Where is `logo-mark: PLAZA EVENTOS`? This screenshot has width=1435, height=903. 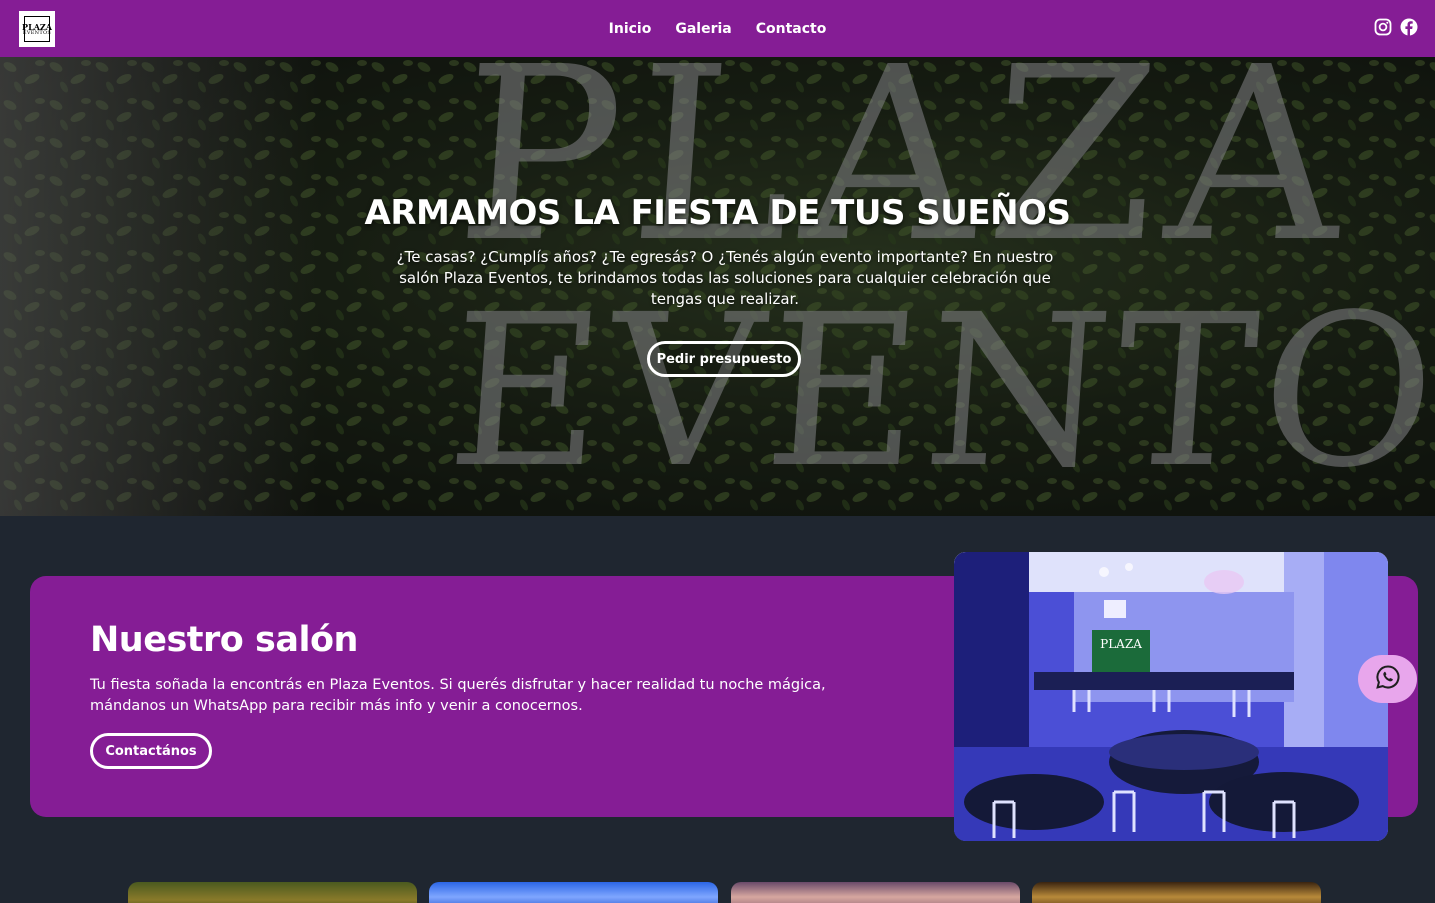 logo-mark: PLAZA EVENTOS is located at coordinates (37, 29).